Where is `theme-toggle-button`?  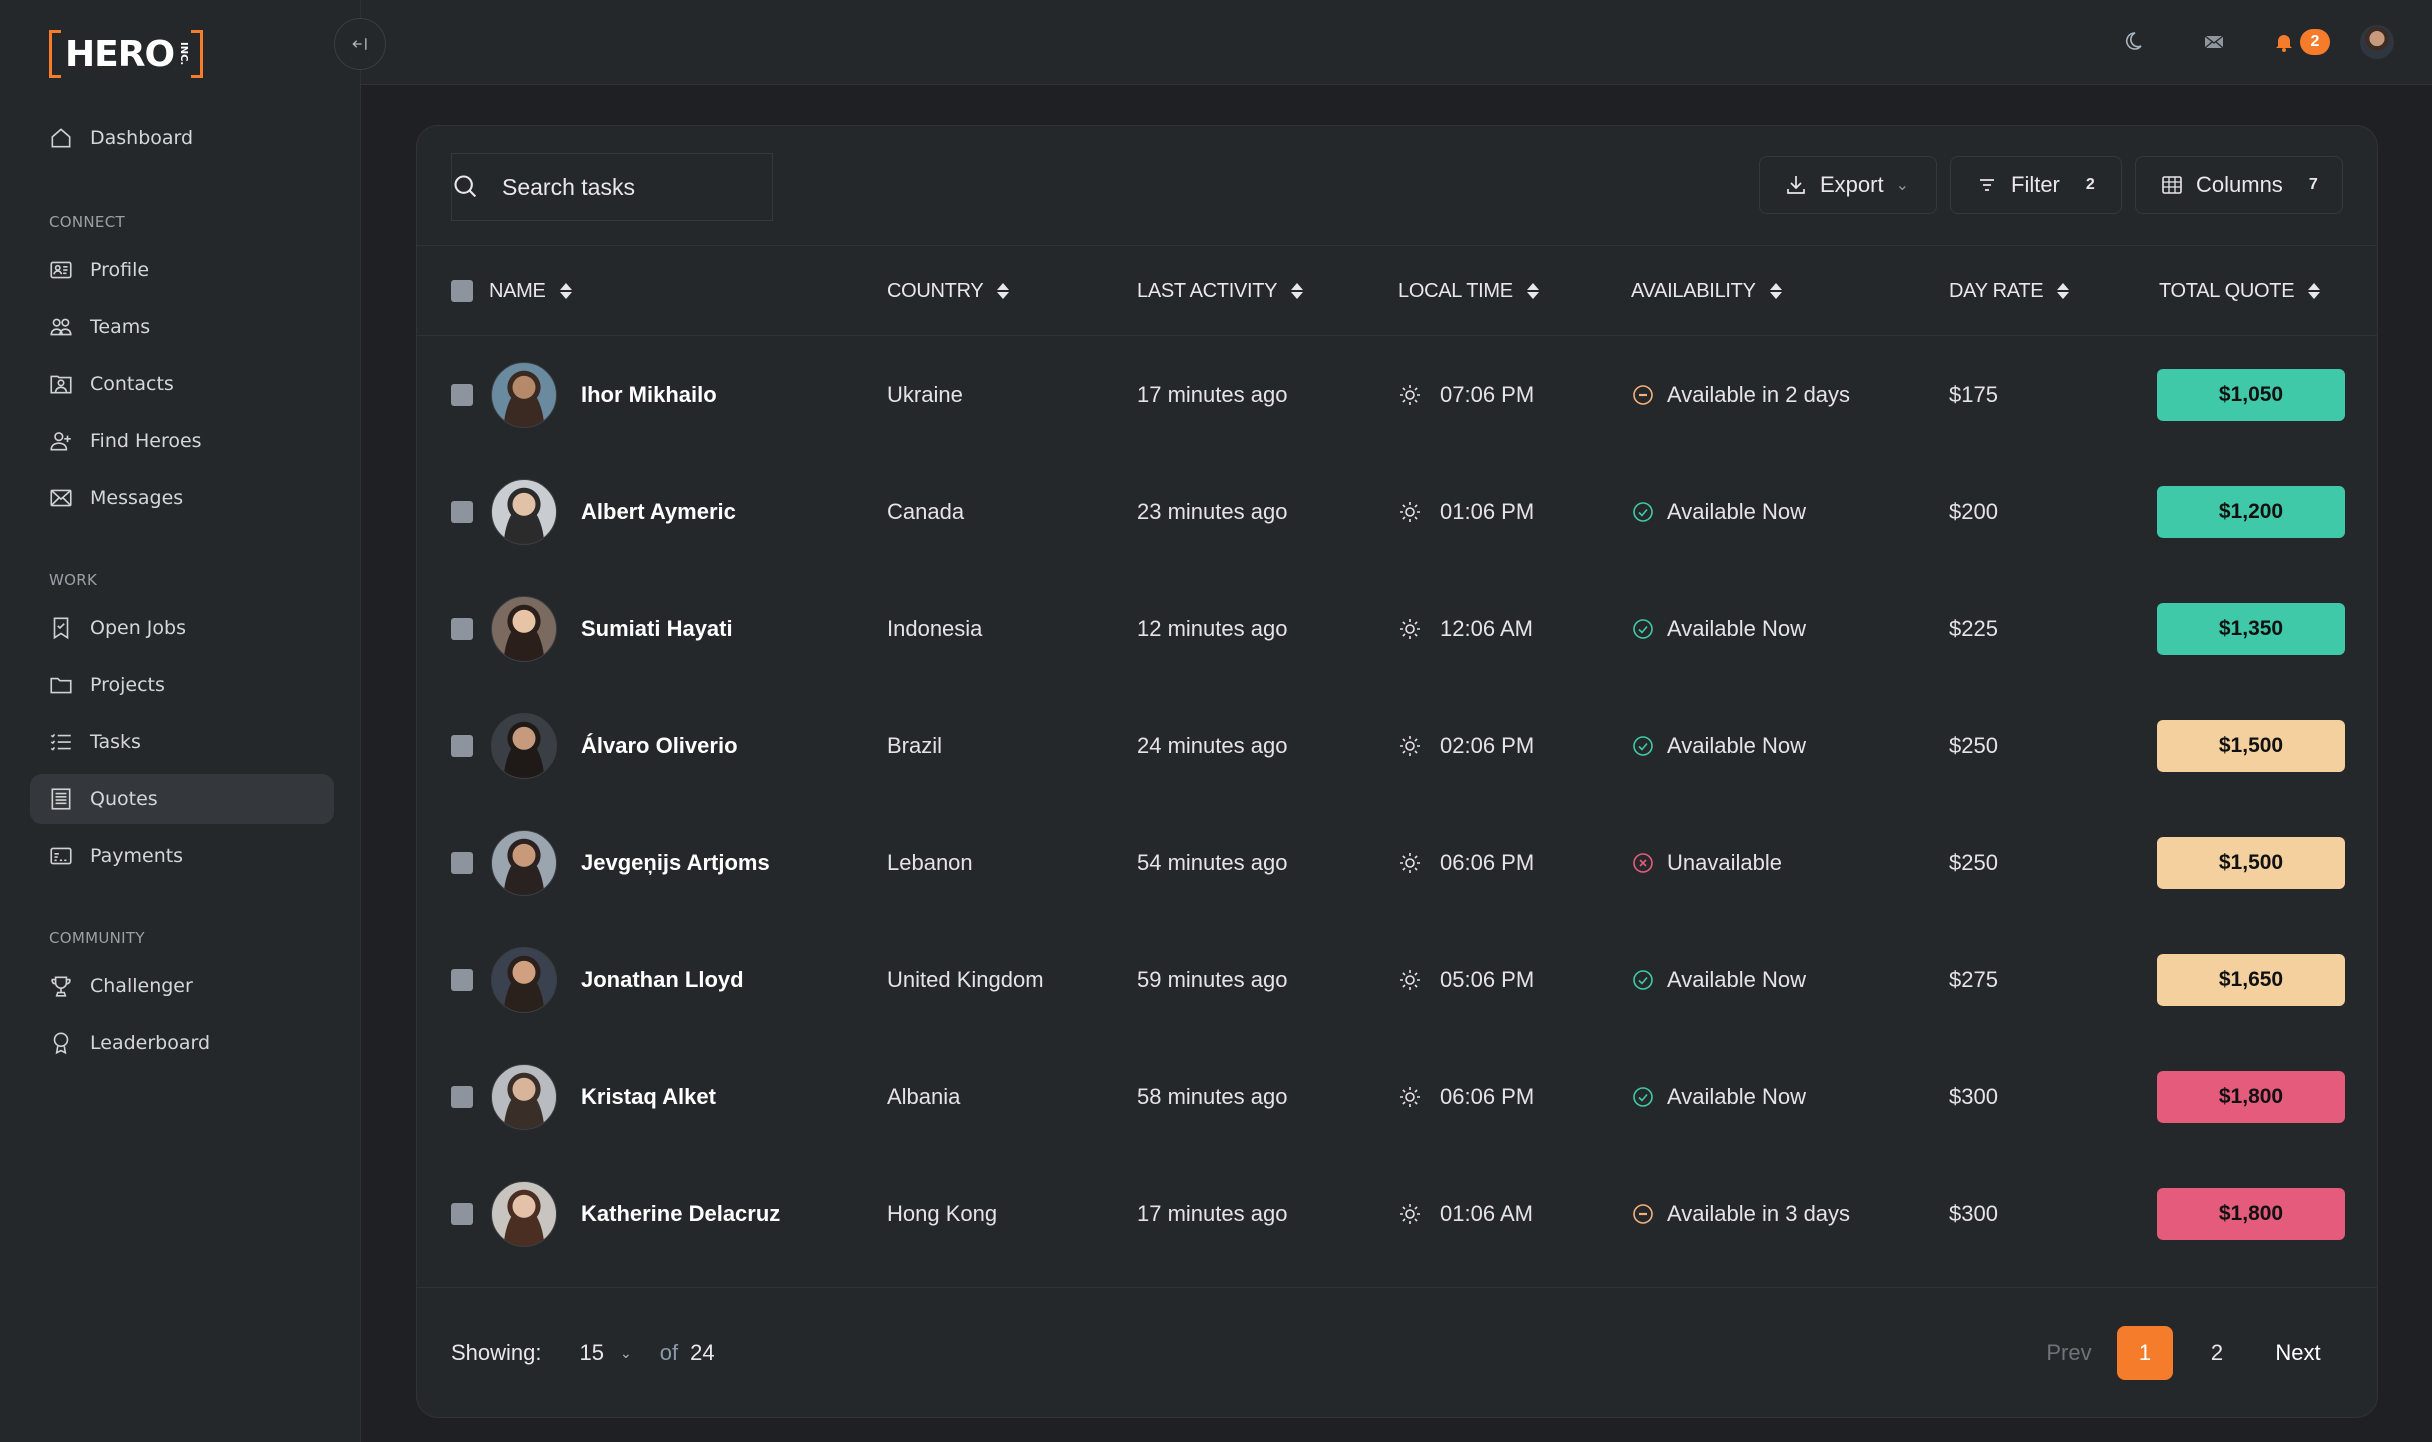 theme-toggle-button is located at coordinates (2132, 42).